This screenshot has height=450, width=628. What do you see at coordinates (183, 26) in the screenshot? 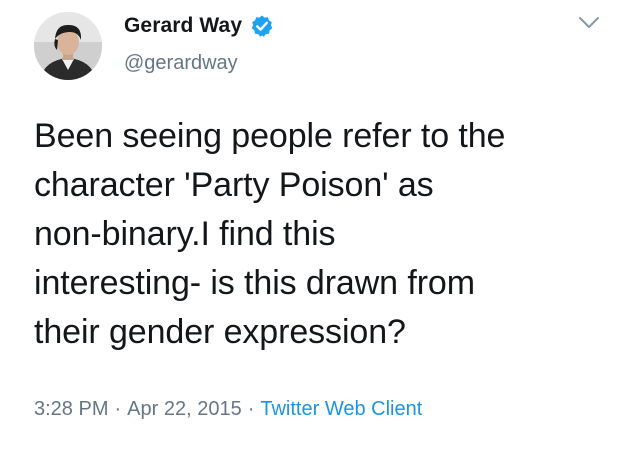
I see `display-name: Gerard Way` at bounding box center [183, 26].